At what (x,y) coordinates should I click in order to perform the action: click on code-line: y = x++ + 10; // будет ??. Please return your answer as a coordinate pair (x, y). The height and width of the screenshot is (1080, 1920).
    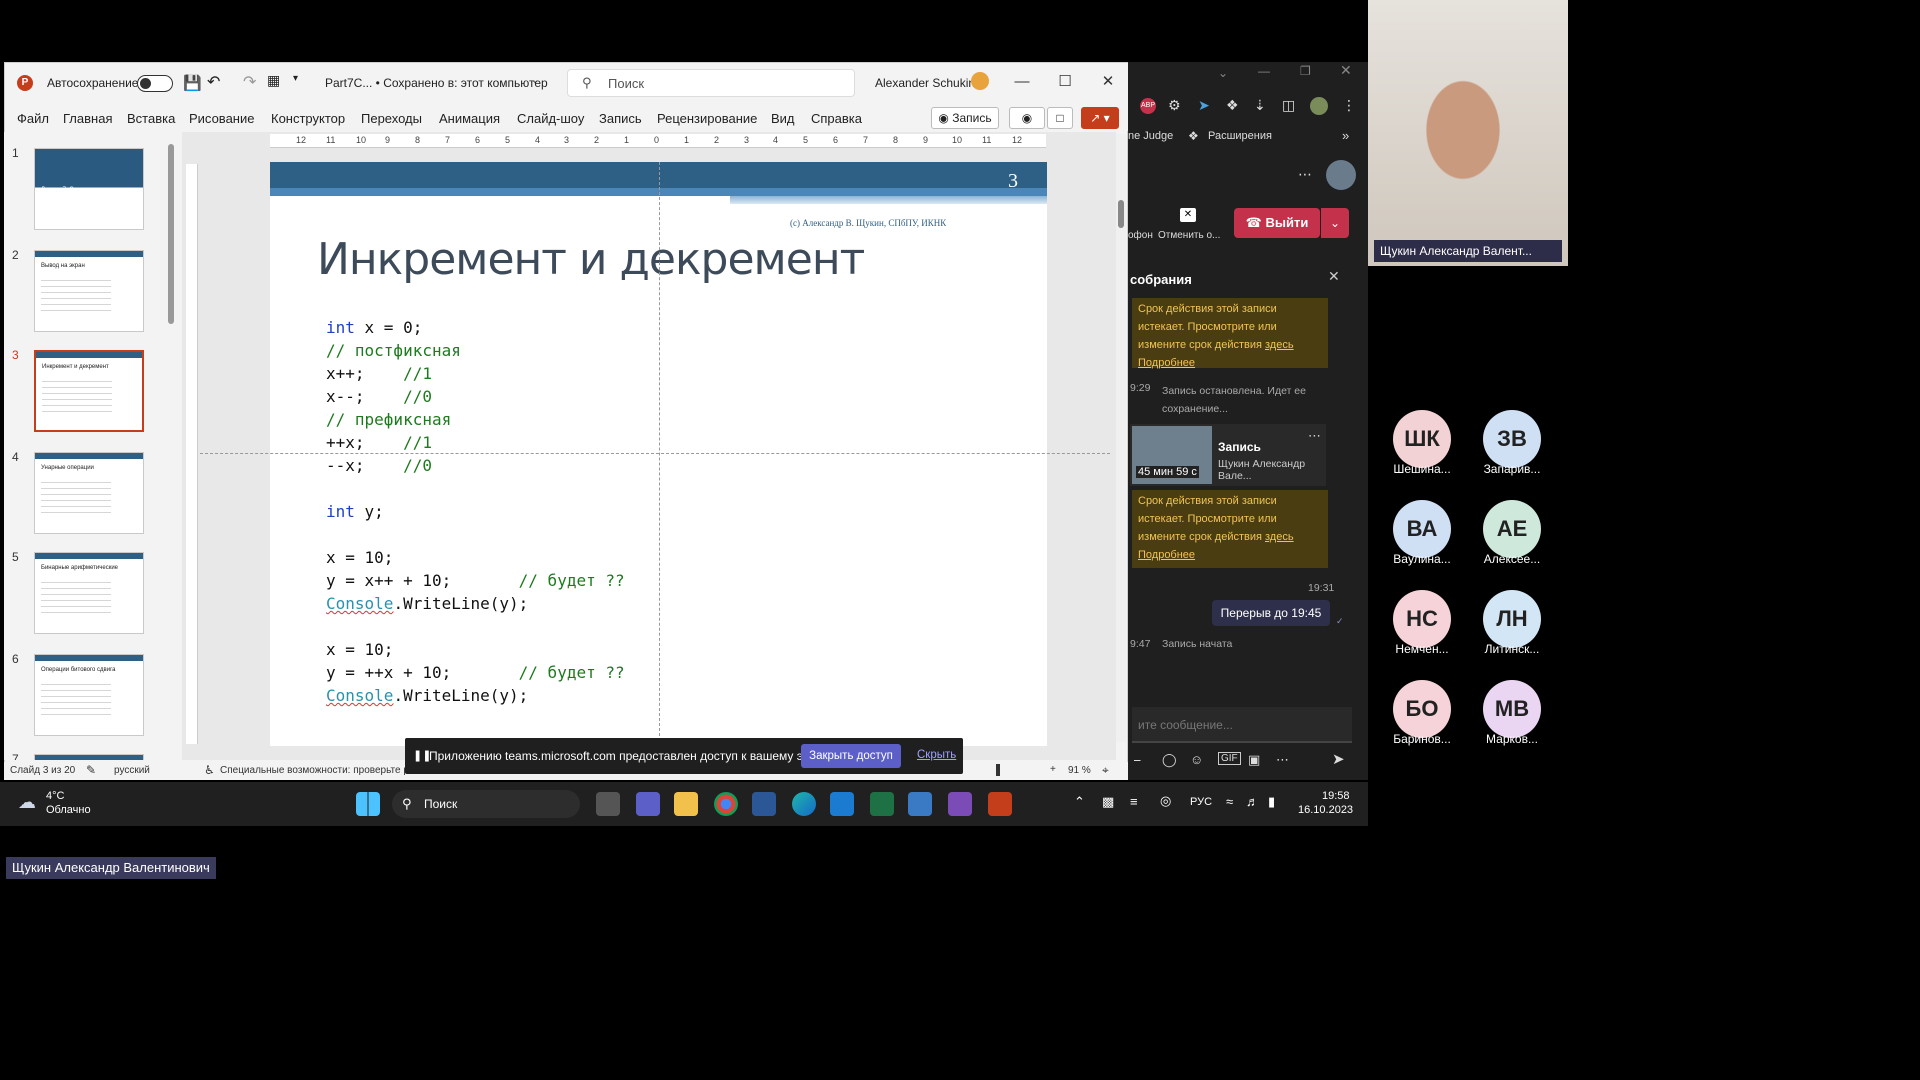
    Looking at the image, I should click on (475, 580).